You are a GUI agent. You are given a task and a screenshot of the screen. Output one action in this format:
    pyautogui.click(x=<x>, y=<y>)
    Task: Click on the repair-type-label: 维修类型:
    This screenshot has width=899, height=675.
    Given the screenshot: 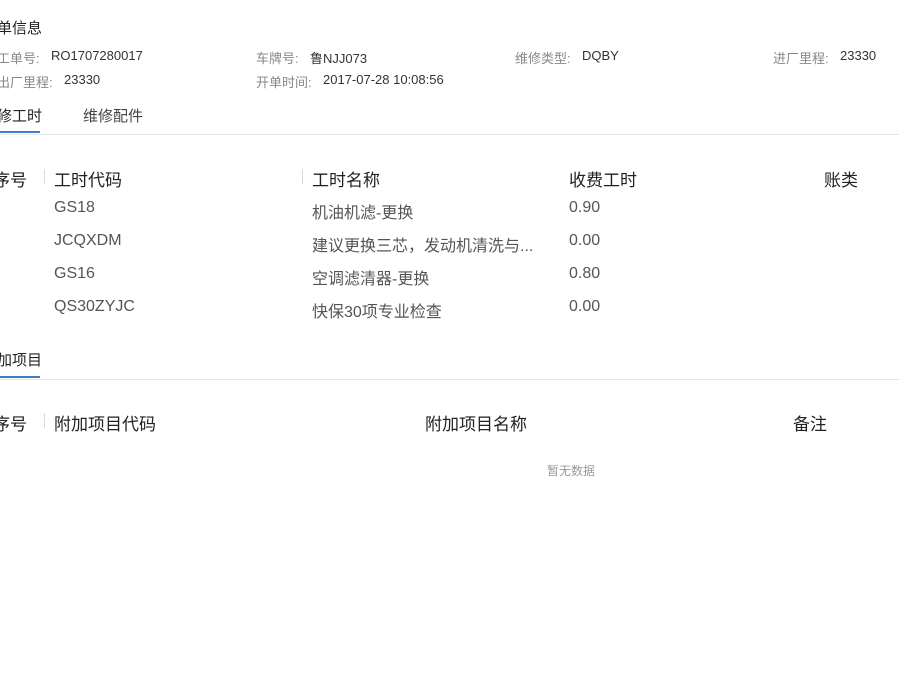 What is the action you would take?
    pyautogui.click(x=543, y=58)
    